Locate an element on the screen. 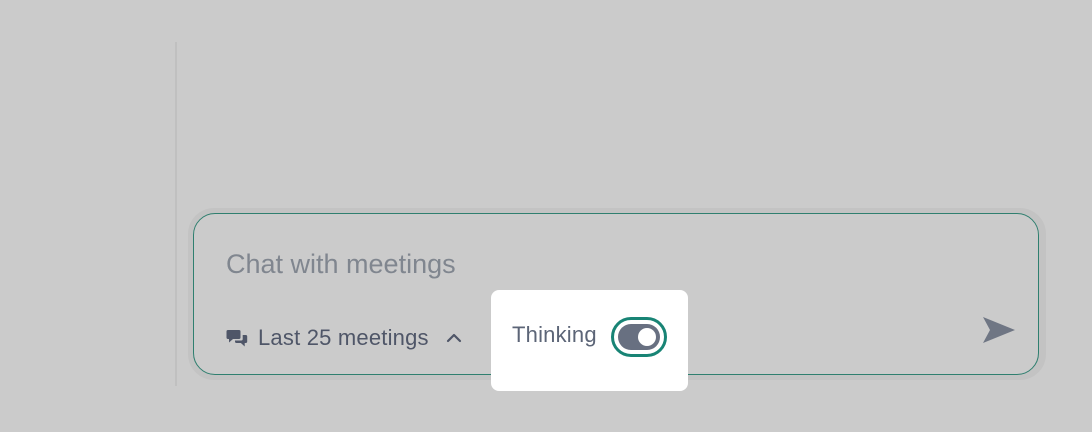 This screenshot has width=1092, height=432. panel-divider is located at coordinates (176, 214).